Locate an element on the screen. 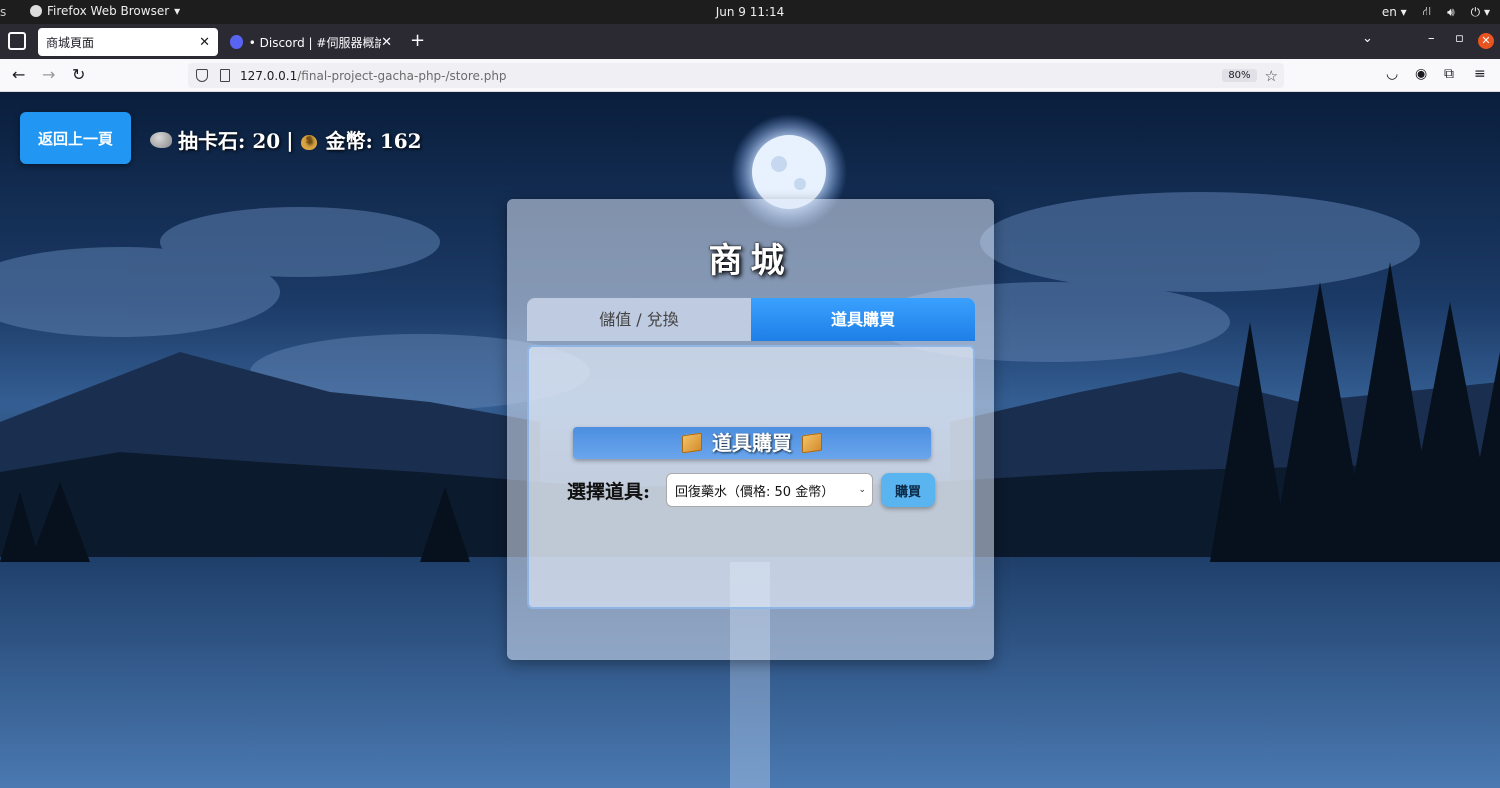  forward-arrow-icon: → is located at coordinates (48, 74).